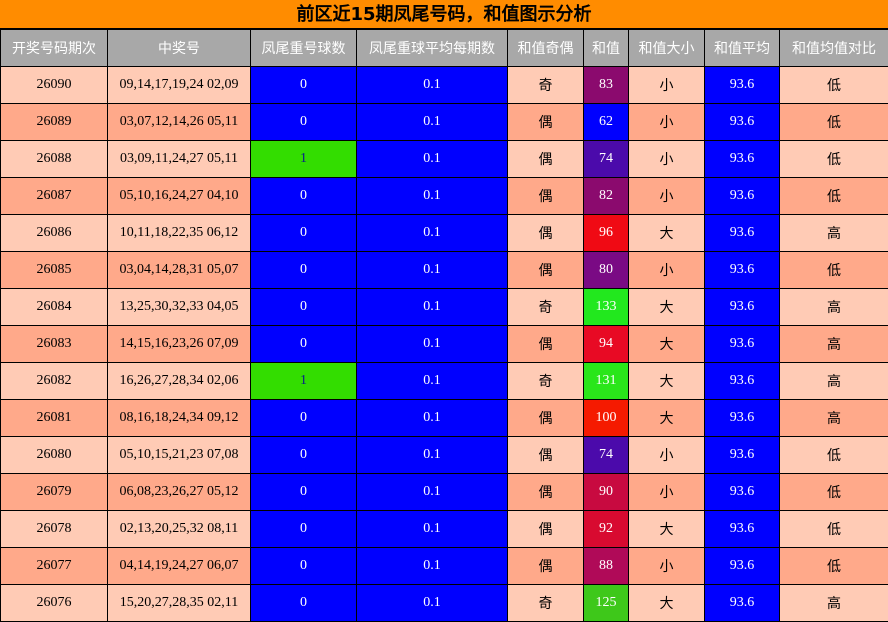  Describe the element at coordinates (54, 344) in the screenshot. I see `period-cell: 26083` at that location.